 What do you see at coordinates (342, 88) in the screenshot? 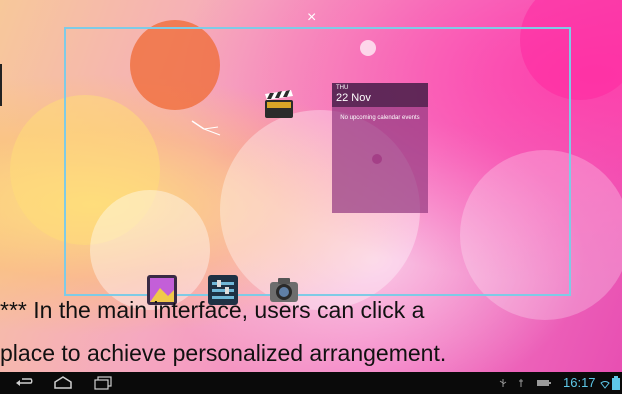
I see `calendar-day: THU` at bounding box center [342, 88].